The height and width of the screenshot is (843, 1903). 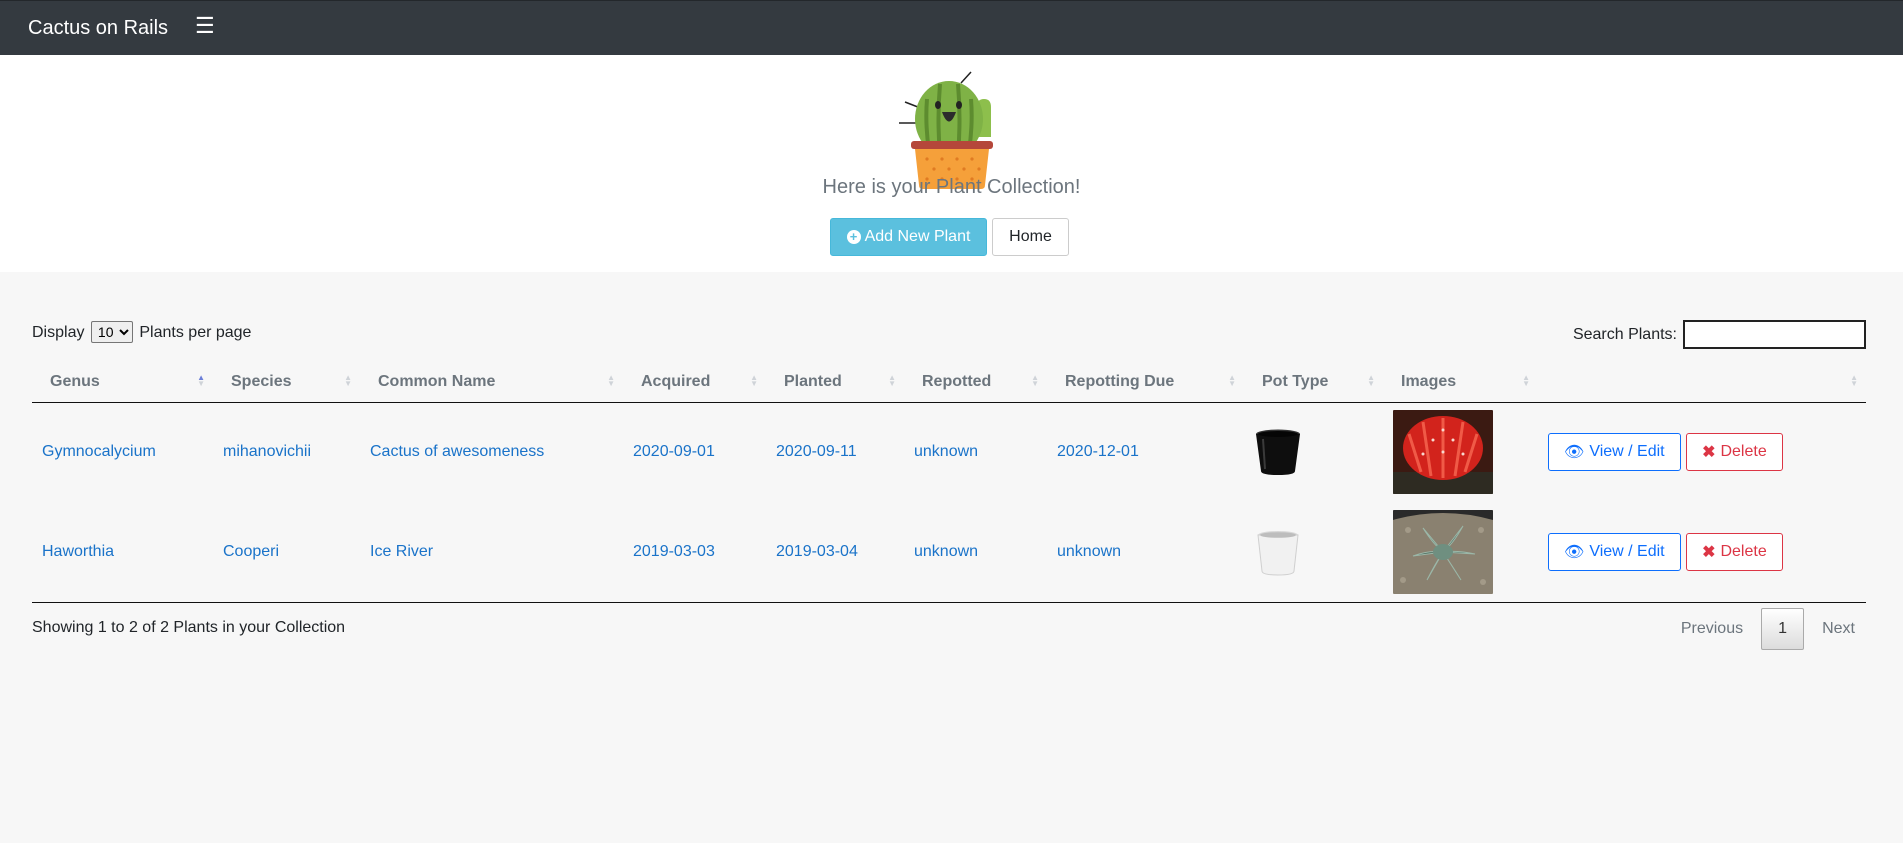 What do you see at coordinates (99, 451) in the screenshot?
I see `genus-link: Gymnocalycium` at bounding box center [99, 451].